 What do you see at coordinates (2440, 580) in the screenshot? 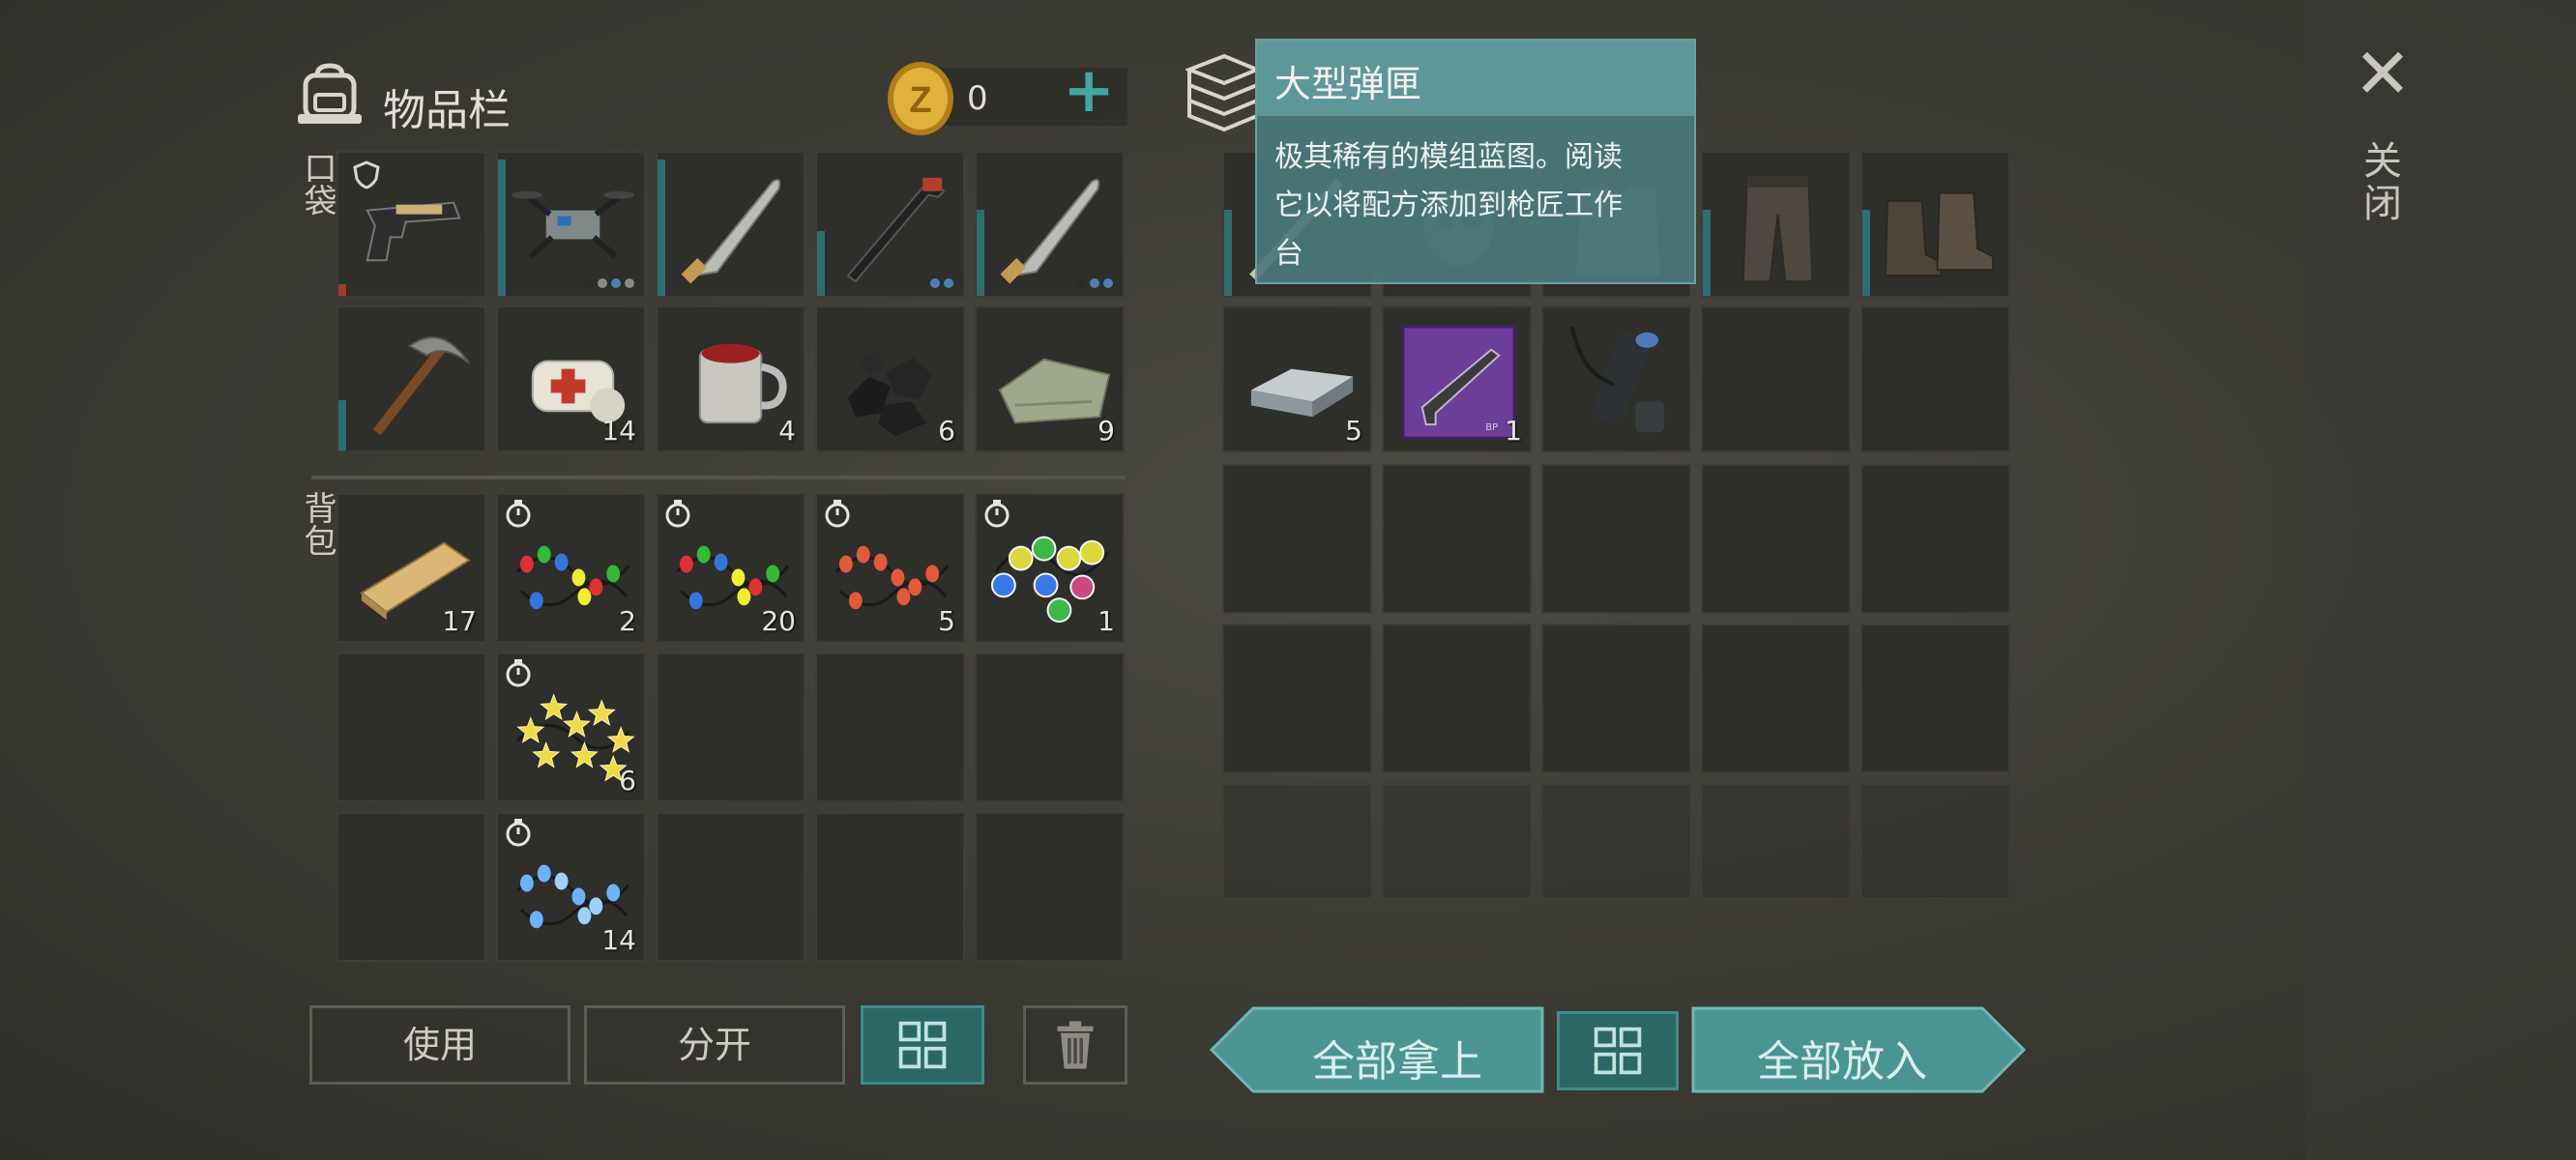
I see `side-panel` at bounding box center [2440, 580].